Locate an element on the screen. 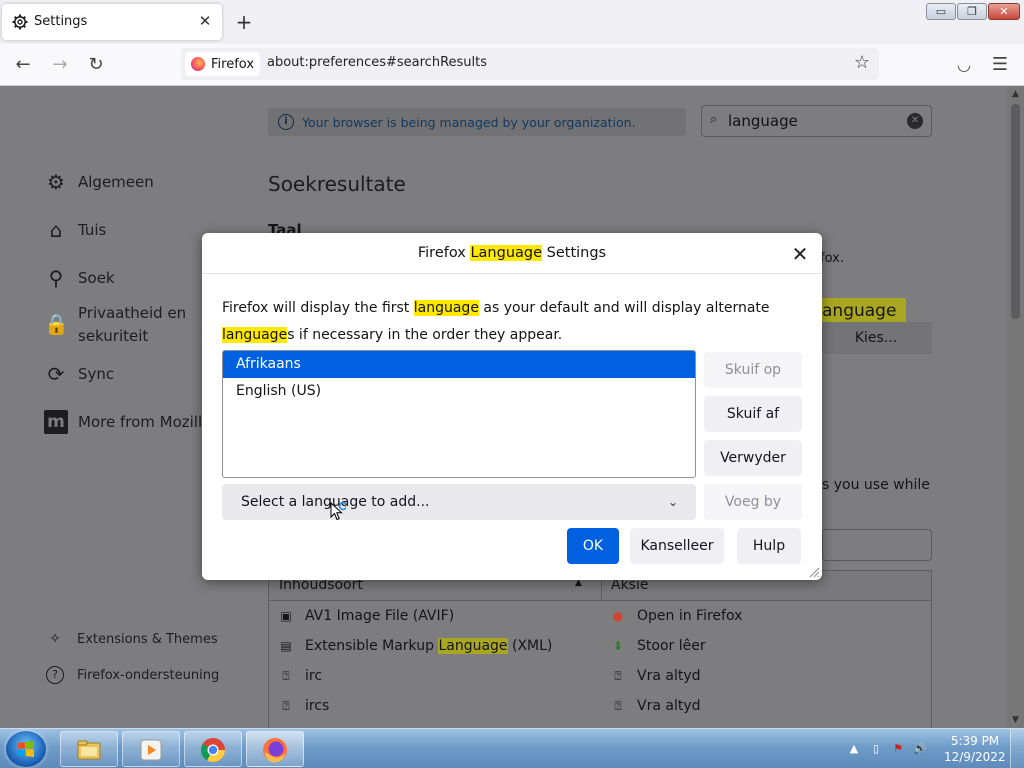  available-languages-select: Select a language to add... ⌄ is located at coordinates (459, 502).